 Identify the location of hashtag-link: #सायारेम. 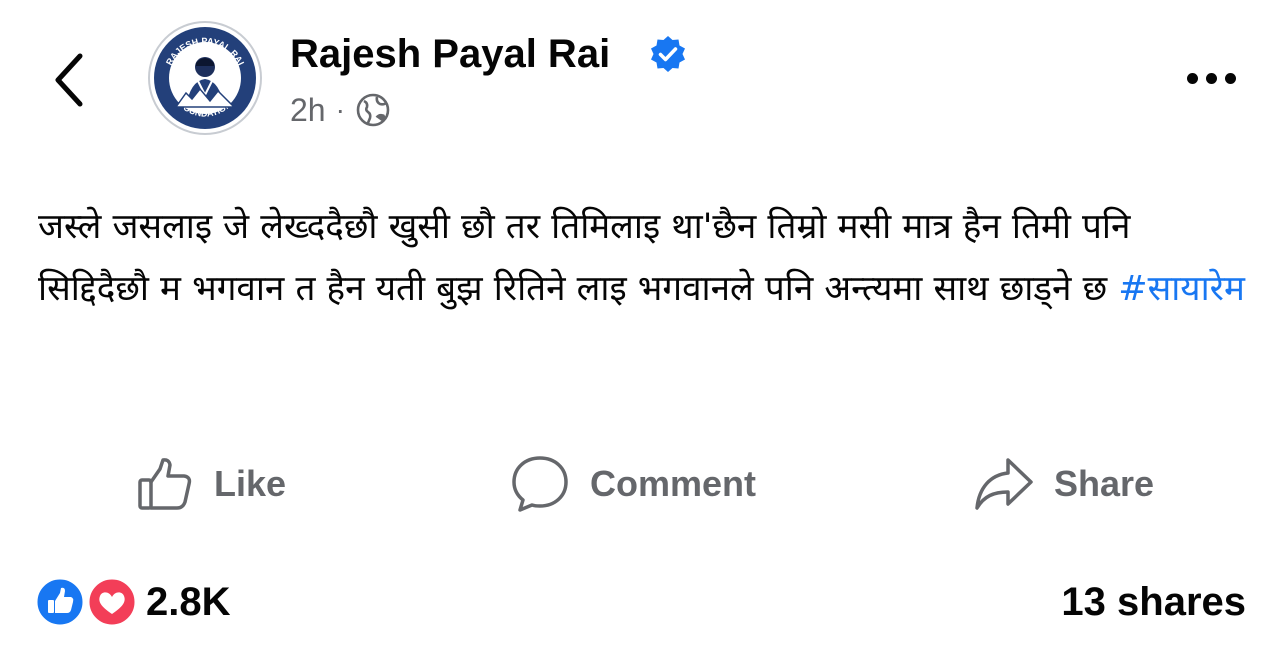
(1181, 289).